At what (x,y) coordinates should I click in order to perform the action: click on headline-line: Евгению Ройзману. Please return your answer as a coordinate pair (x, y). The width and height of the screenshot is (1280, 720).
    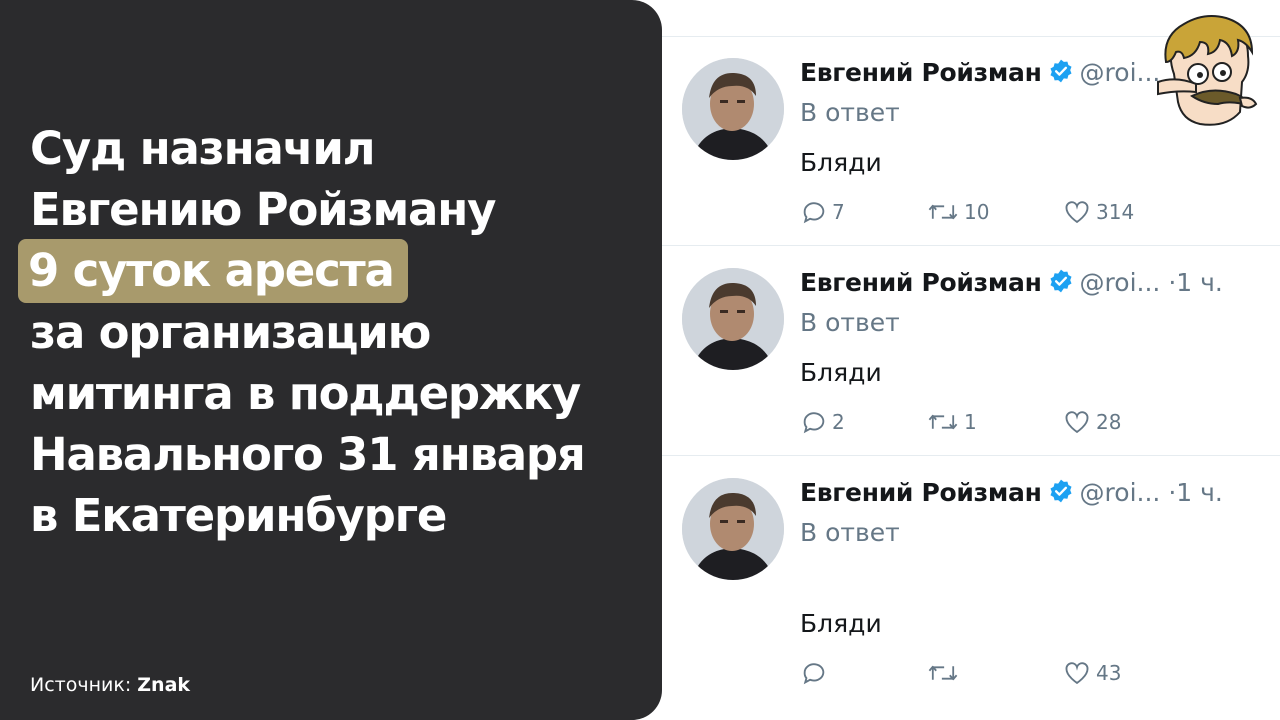
    Looking at the image, I should click on (263, 209).